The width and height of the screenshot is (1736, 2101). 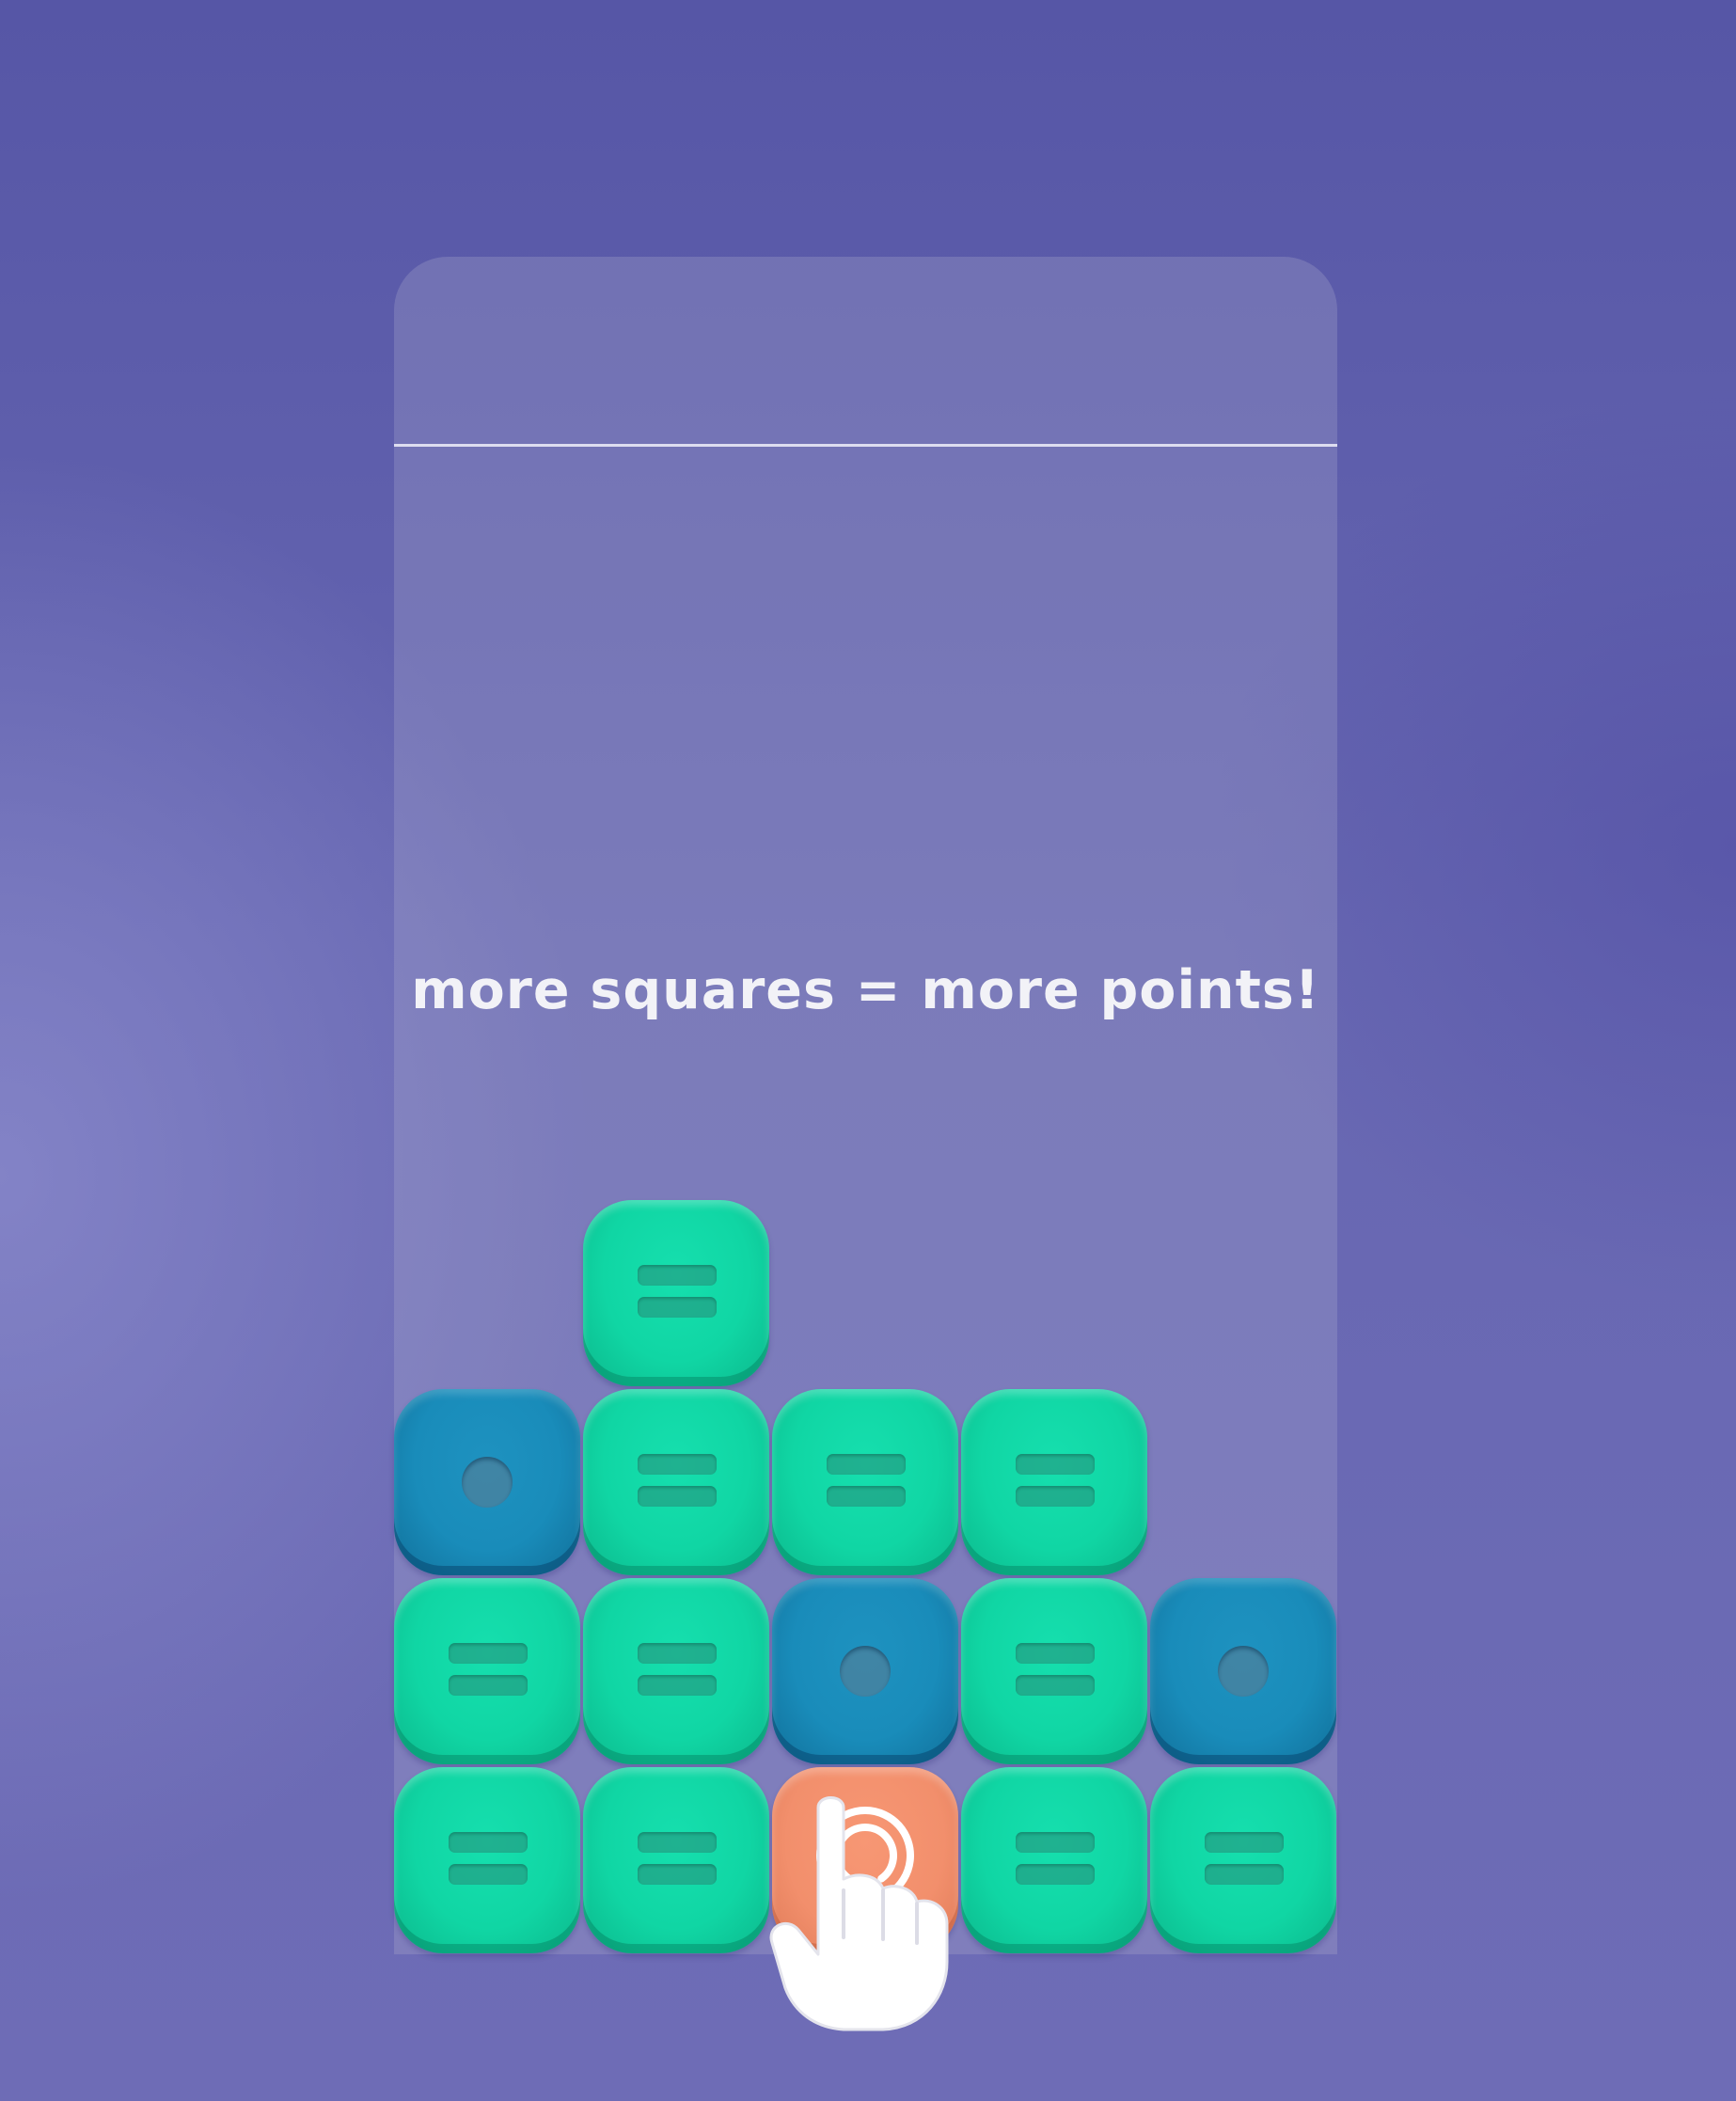 I want to click on hint-text: more squares = more points!, so click(x=865, y=990).